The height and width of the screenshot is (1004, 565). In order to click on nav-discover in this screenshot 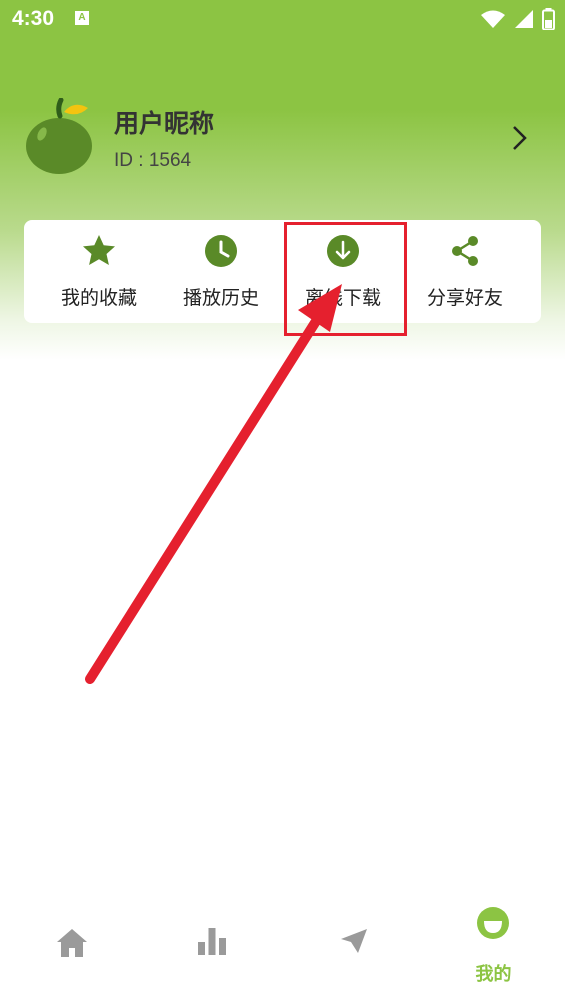, I will do `click(352, 947)`.